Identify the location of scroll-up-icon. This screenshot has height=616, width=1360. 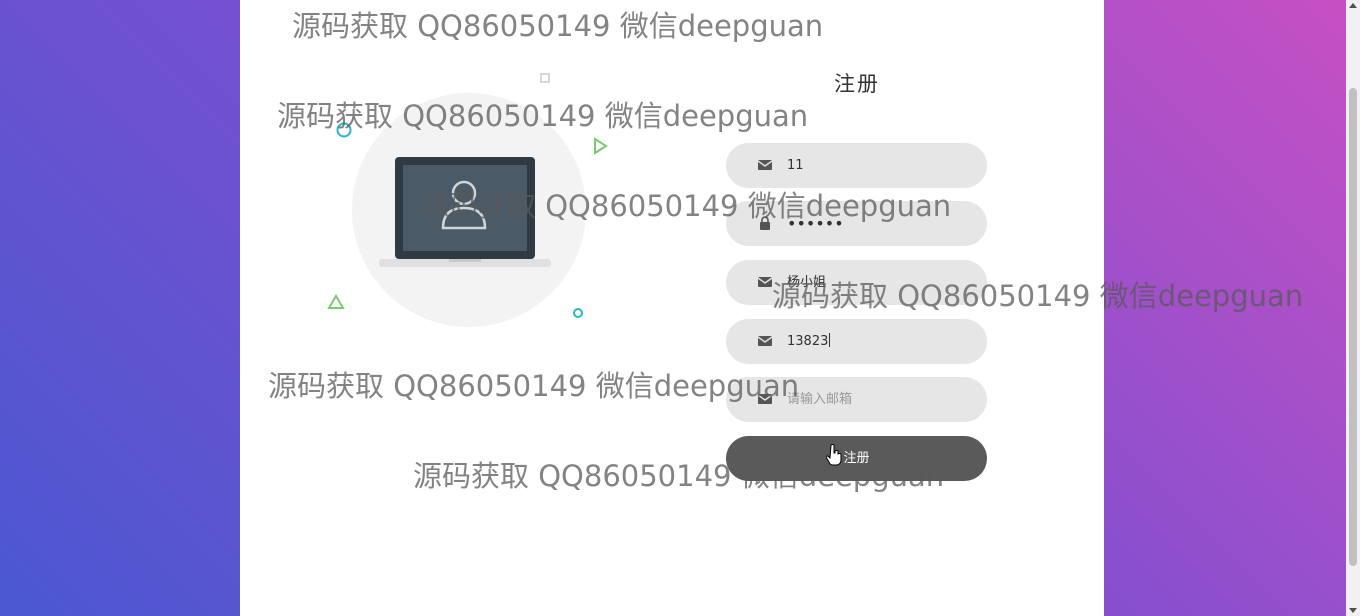
(1353, 5).